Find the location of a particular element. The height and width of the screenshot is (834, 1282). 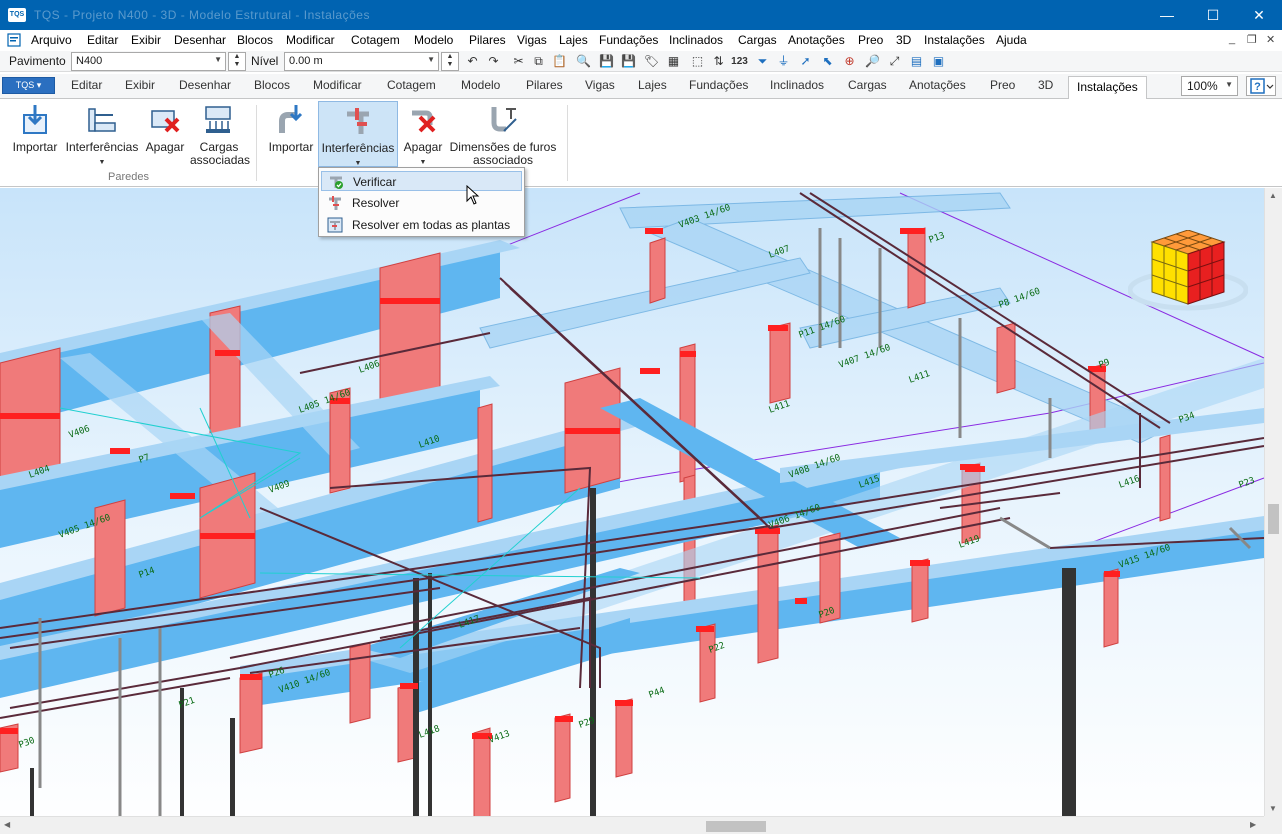

menu-cotagem: Cotagem is located at coordinates (375, 40).